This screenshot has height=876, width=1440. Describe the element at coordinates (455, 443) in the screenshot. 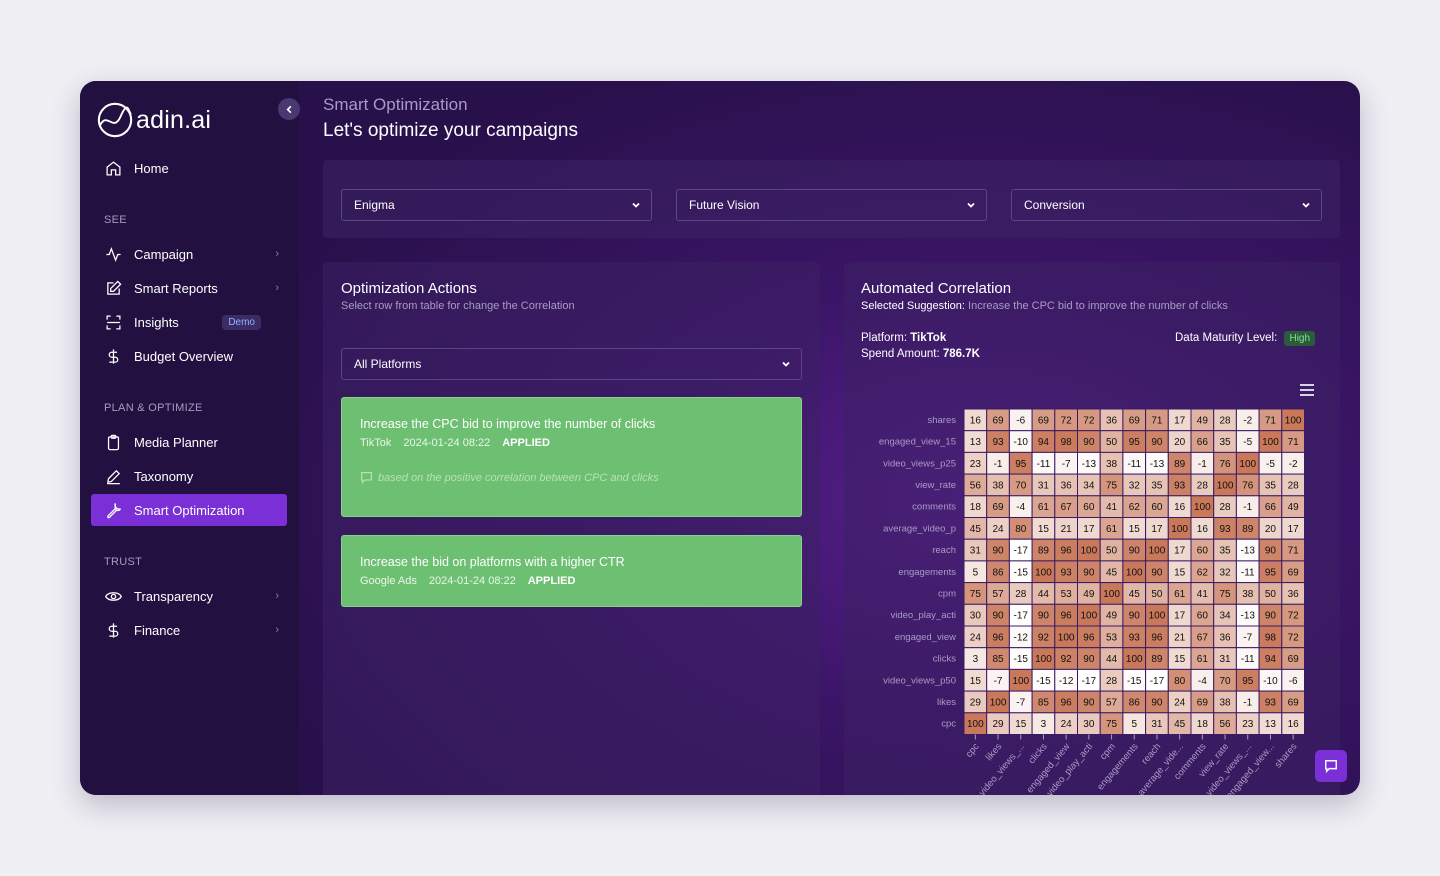

I see `suggestion-meta: TikTok 2024-01-24 08:22 APPLIED` at that location.